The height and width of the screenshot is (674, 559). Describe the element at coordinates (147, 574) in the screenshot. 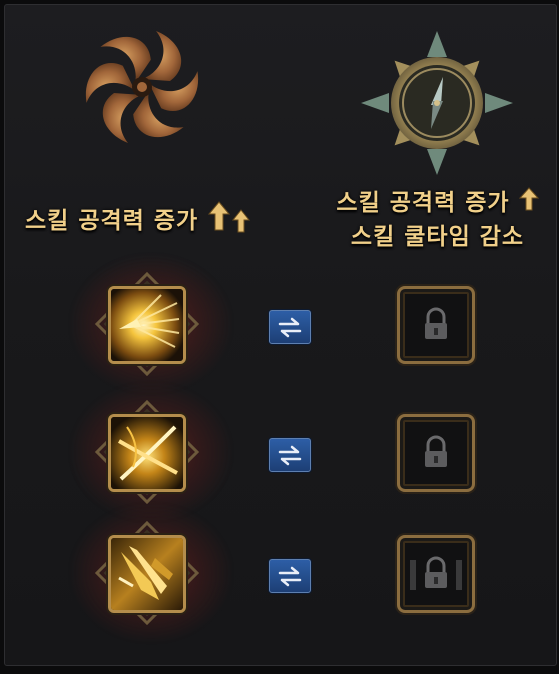

I see `golden-blade-skill-icon` at that location.